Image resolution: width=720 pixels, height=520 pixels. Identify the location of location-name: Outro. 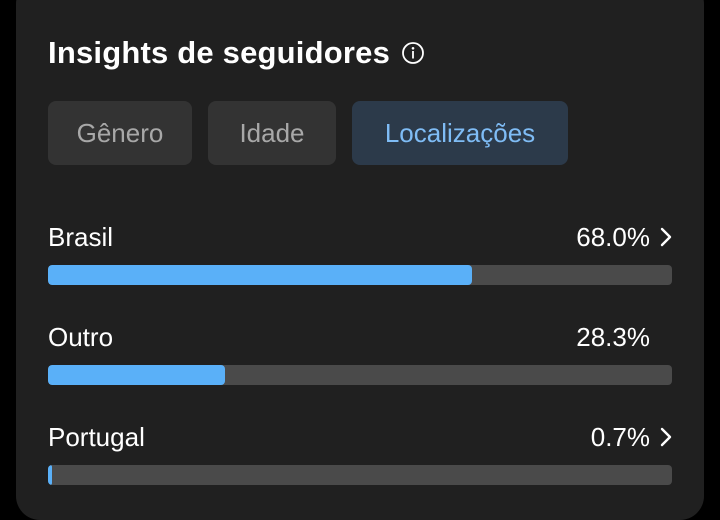
(81, 337).